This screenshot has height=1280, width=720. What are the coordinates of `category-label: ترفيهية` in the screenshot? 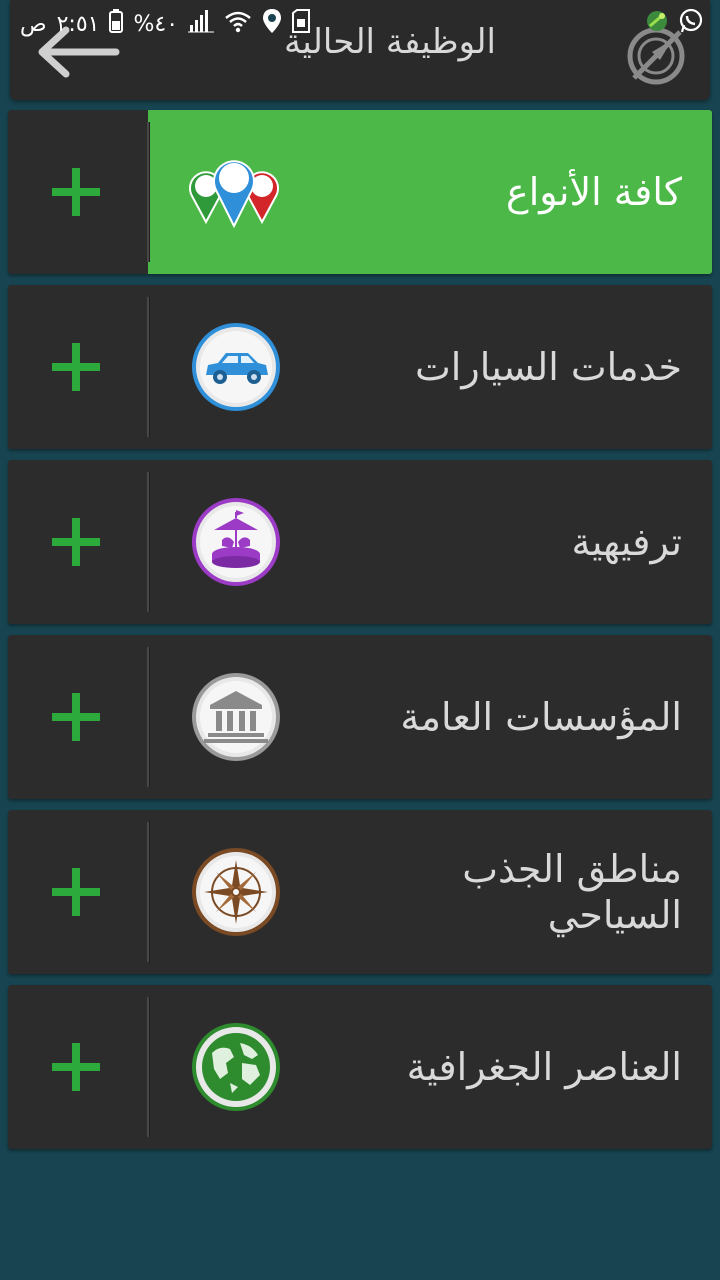 It's located at (626, 542).